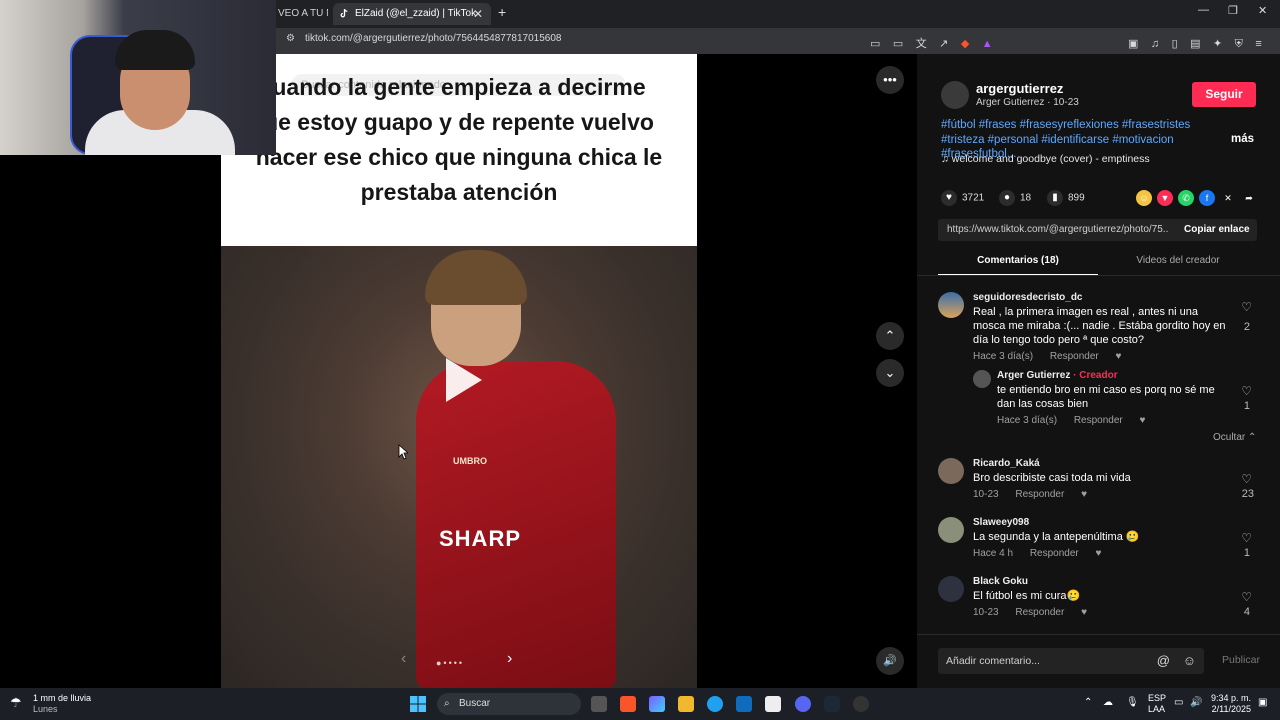  Describe the element at coordinates (1163, 661) in the screenshot. I see `mention-icon: @` at that location.